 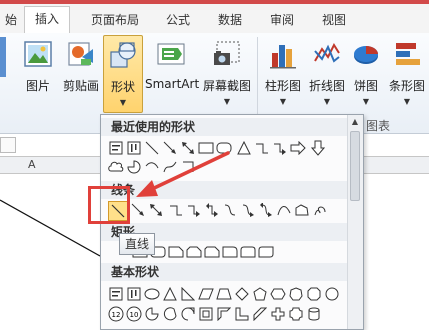 What do you see at coordinates (115, 166) in the screenshot?
I see `cloud-shape` at bounding box center [115, 166].